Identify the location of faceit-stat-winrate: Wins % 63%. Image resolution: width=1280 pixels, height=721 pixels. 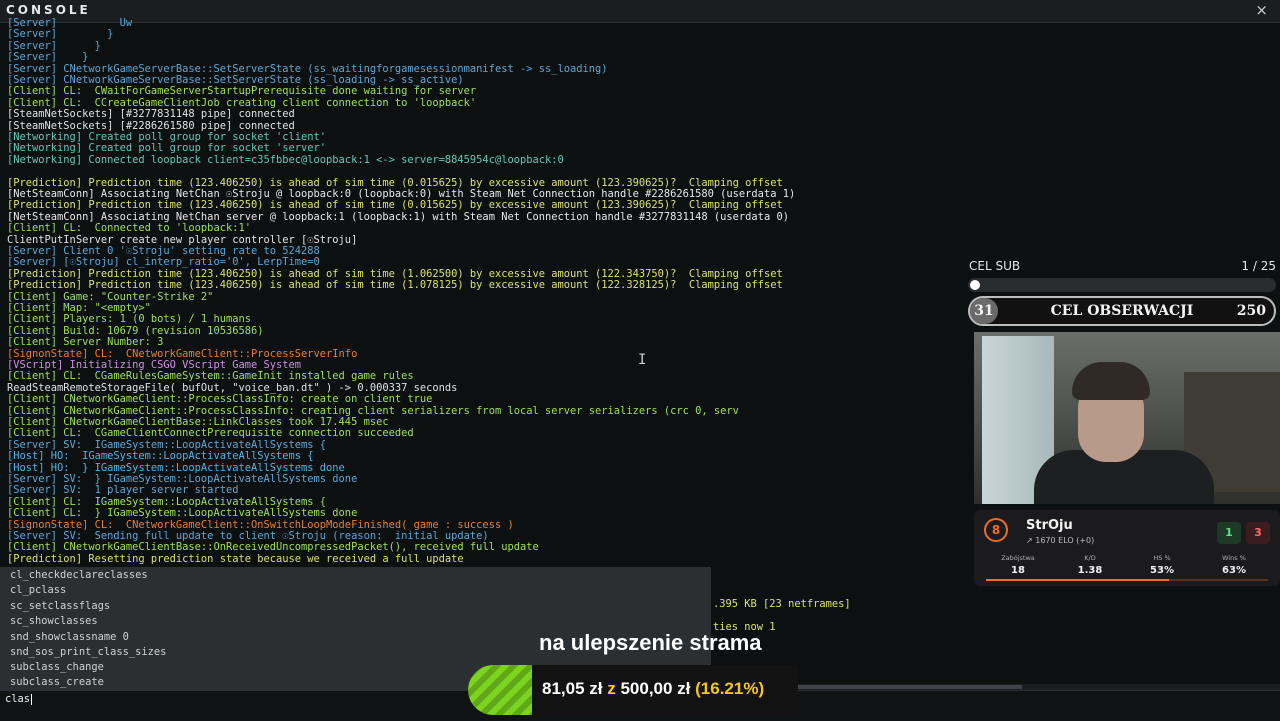
(1234, 565).